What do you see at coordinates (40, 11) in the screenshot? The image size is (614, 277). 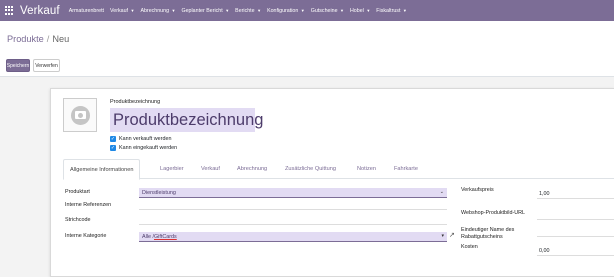 I see `app-brand: Verkauf` at bounding box center [40, 11].